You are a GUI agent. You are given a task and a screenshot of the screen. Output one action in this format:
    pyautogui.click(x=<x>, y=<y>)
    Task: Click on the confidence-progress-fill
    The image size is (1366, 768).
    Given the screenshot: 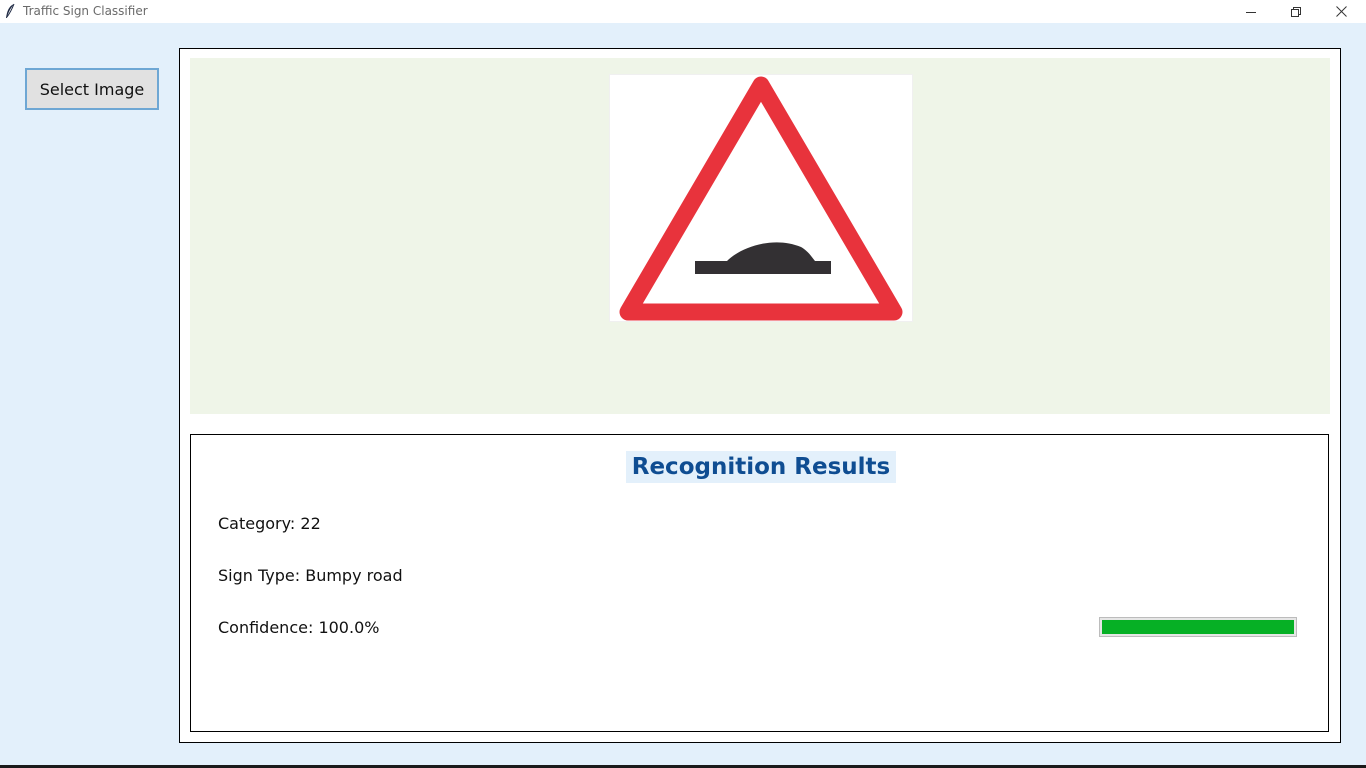 What is the action you would take?
    pyautogui.click(x=1198, y=627)
    